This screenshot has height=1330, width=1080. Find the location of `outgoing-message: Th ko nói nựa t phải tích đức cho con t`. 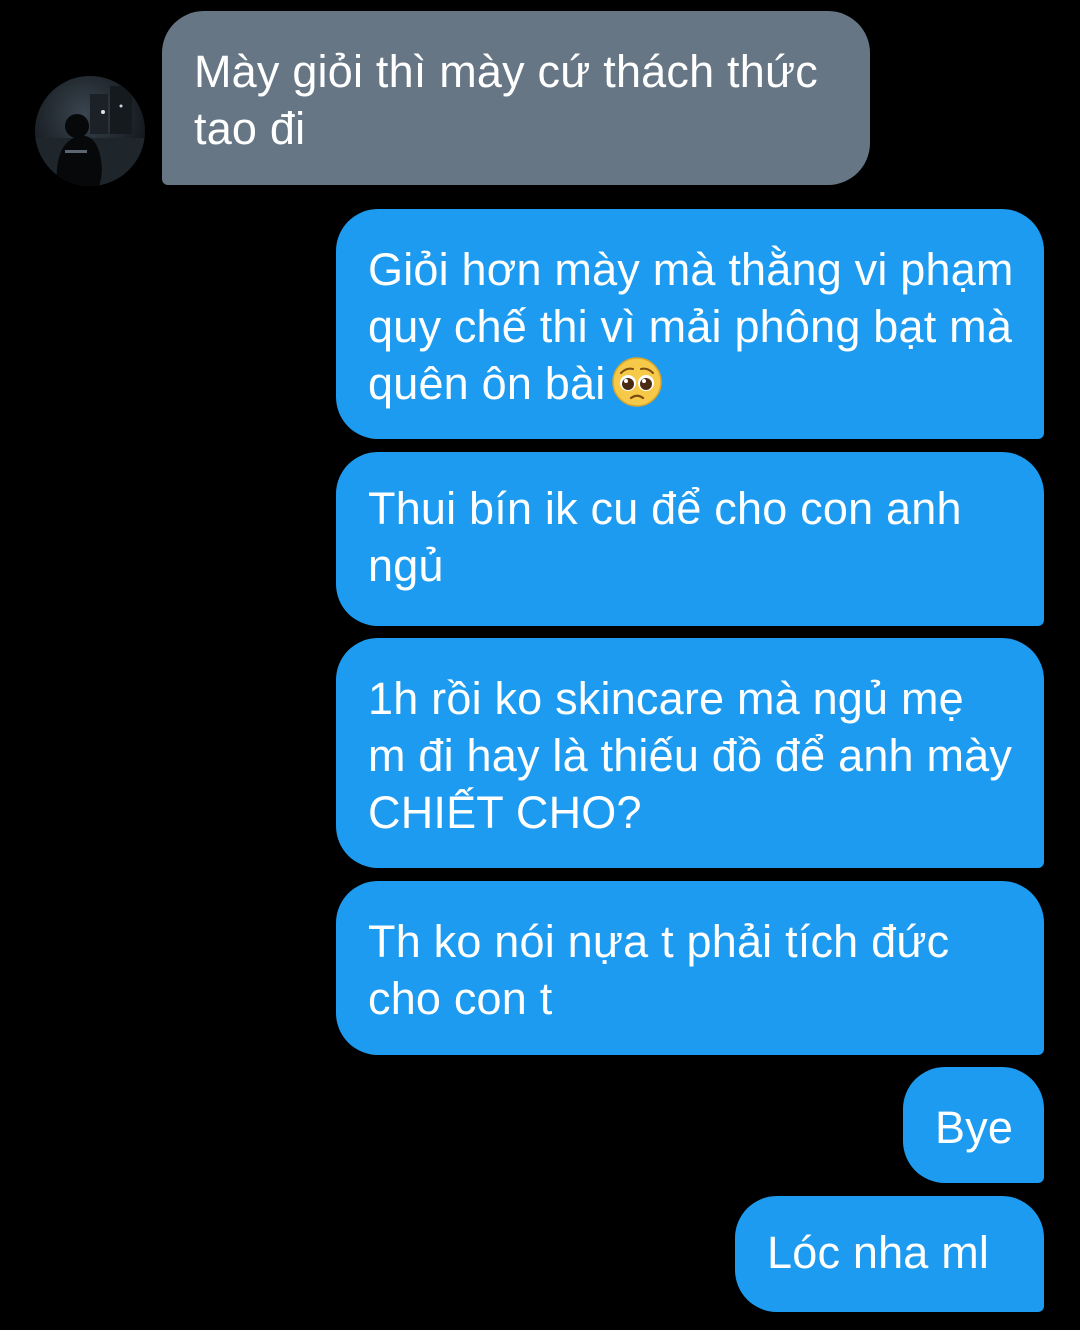

outgoing-message: Th ko nói nựa t phải tích đức cho con t is located at coordinates (690, 968).